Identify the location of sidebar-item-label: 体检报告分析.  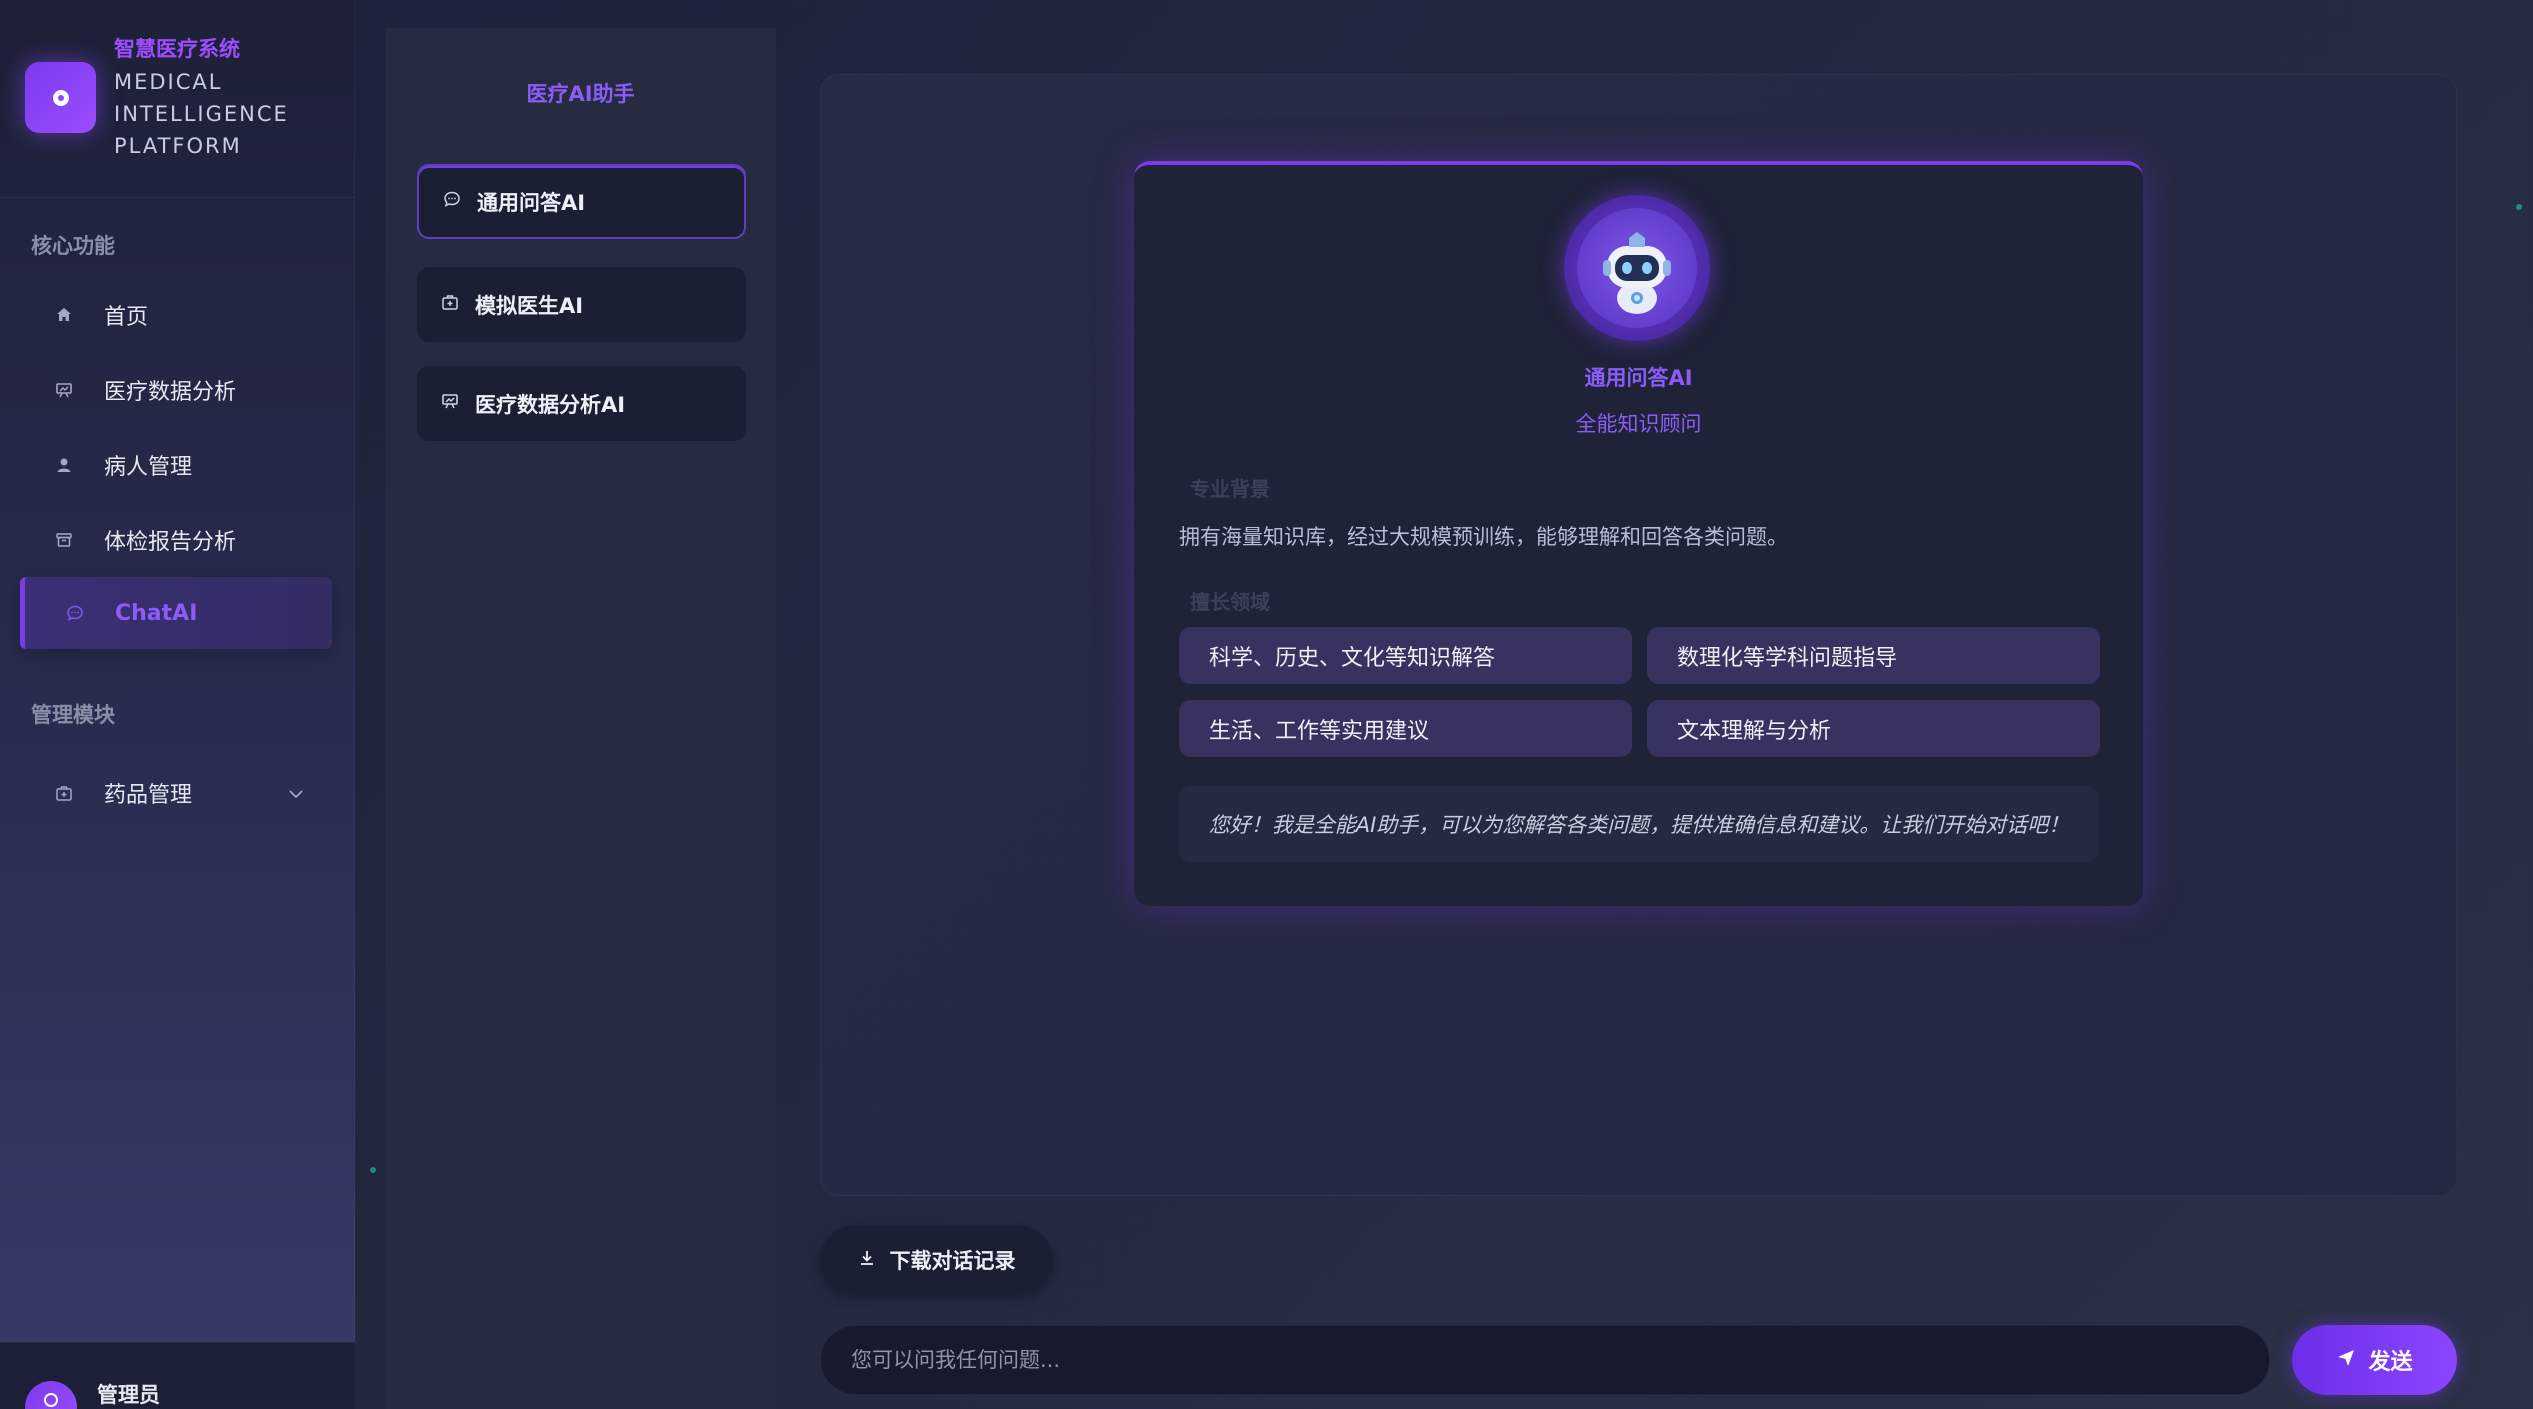
(170, 542).